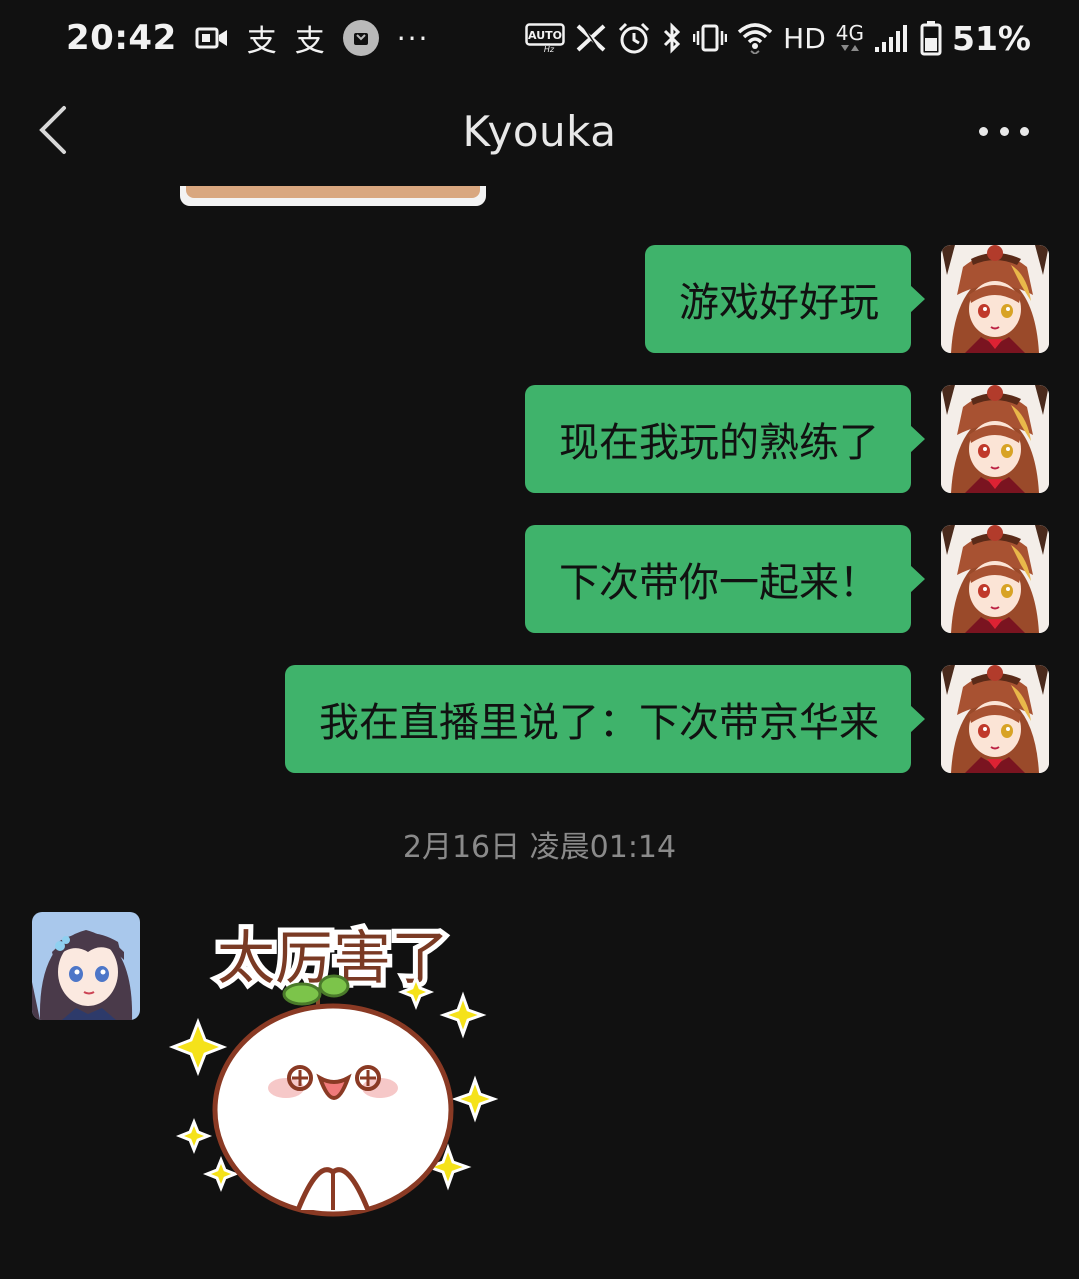 The image size is (1079, 1279). I want to click on message-timestamp: 2月16日 凌晨01:14, so click(539, 847).